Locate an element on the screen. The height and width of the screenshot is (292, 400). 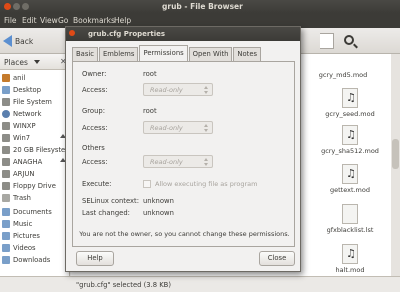
status-bar: "grub.cfg" selected (3.8 KB) is located at coordinates (200, 284).